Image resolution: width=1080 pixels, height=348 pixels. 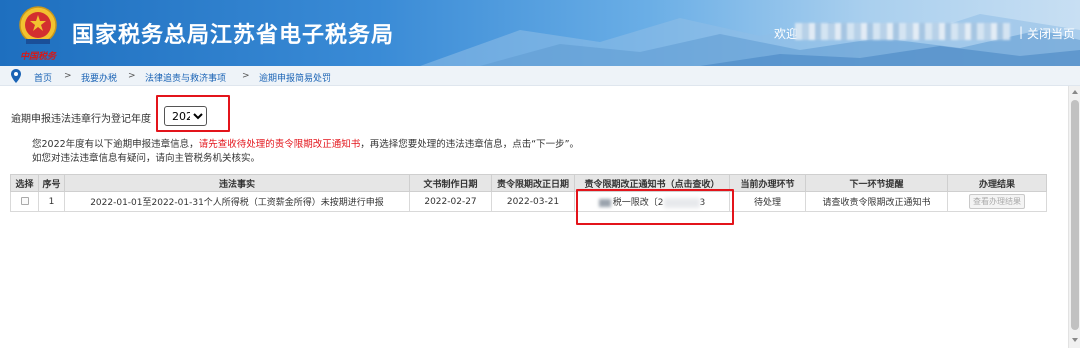 I want to click on row-doc-date: 2022-02-27, so click(x=450, y=201).